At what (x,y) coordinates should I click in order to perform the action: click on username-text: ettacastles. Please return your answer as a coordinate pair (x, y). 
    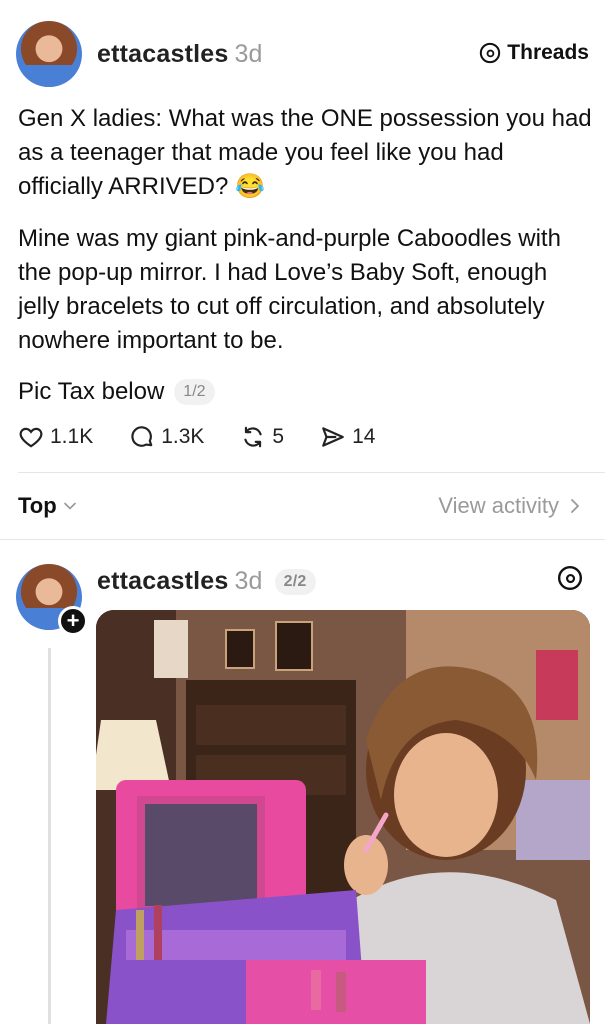
    Looking at the image, I should click on (162, 54).